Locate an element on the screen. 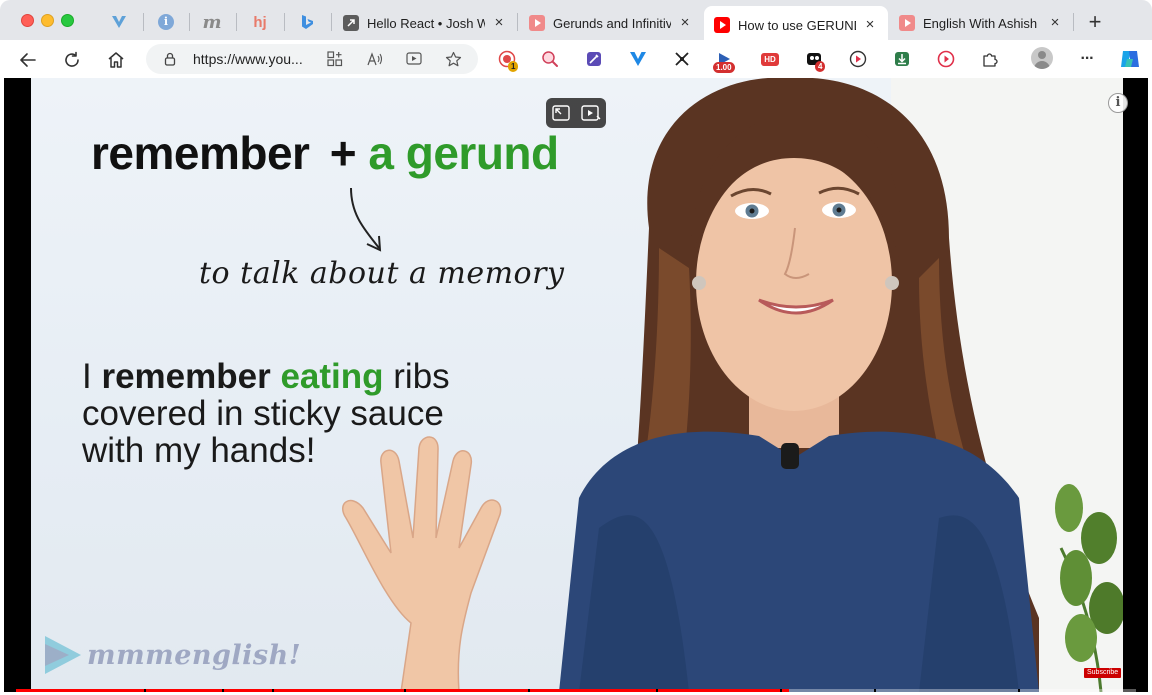 The image size is (1152, 695). tab-title: Hello React • Josh W is located at coordinates (426, 23).